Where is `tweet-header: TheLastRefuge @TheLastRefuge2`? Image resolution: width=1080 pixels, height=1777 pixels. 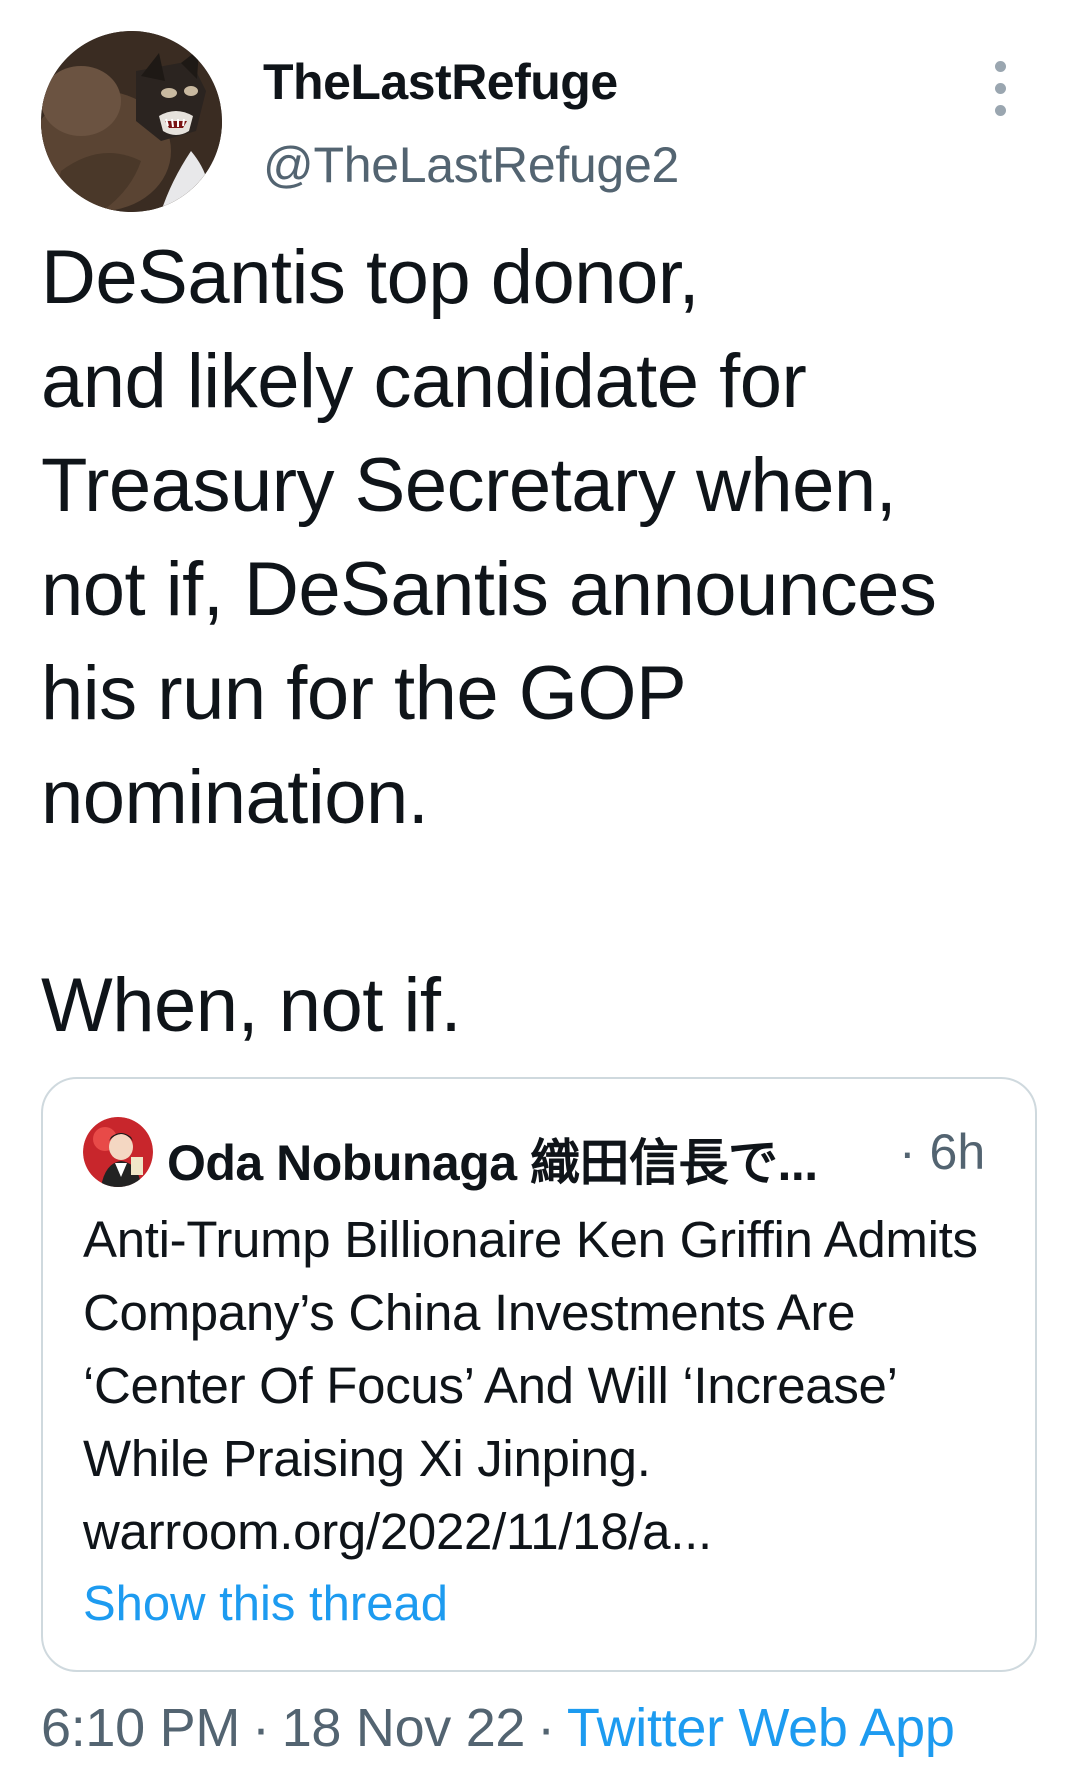 tweet-header: TheLastRefuge @TheLastRefuge2 is located at coordinates (541, 122).